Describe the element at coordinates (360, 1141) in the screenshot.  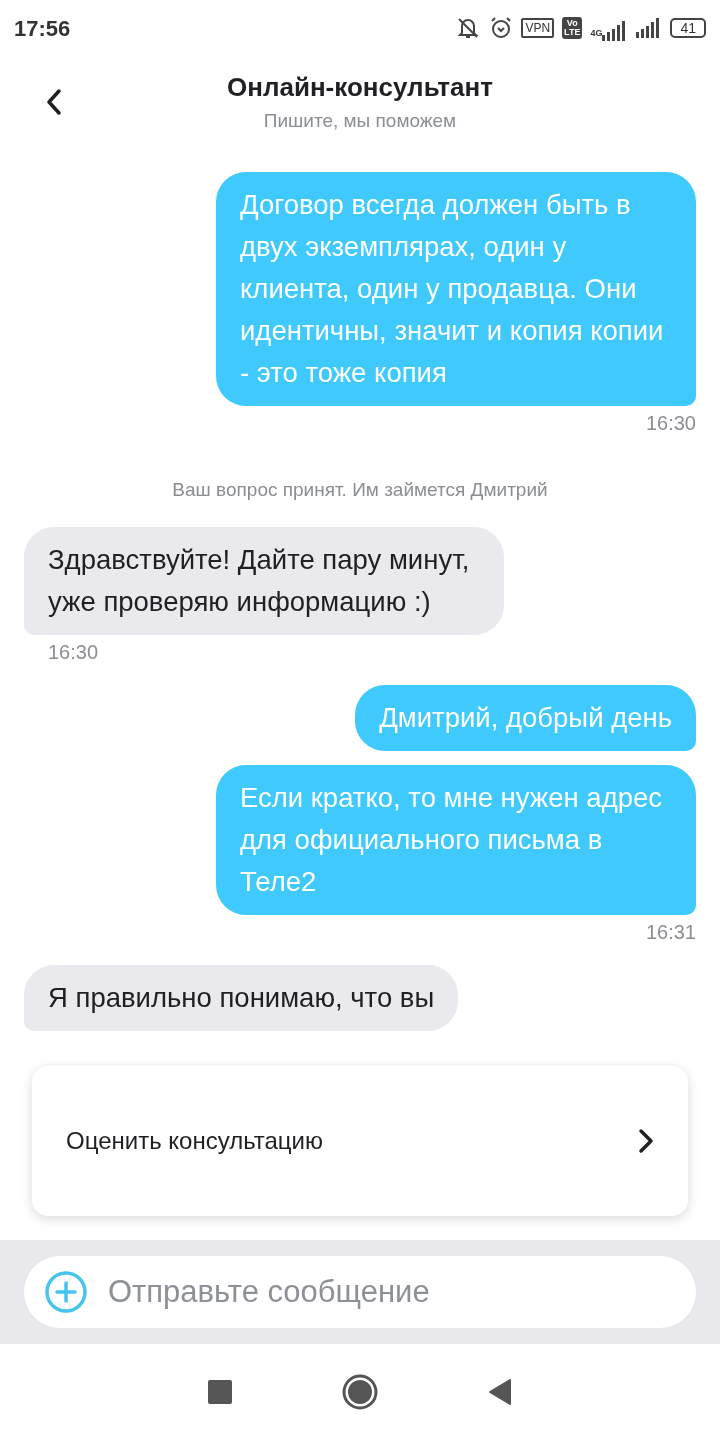
I see `rate-consultation-button: Оценить консультацию` at that location.